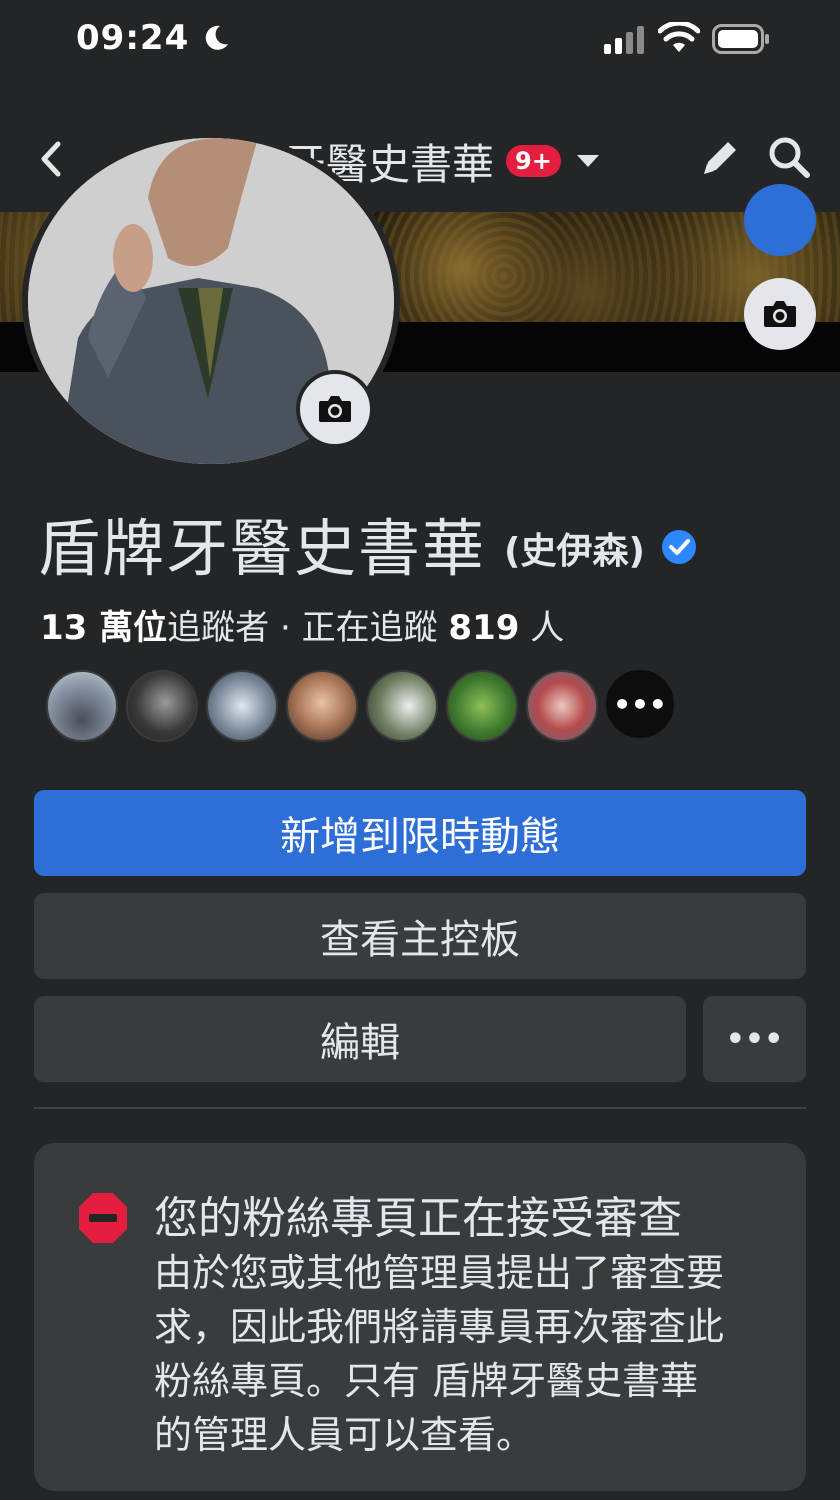  Describe the element at coordinates (542, 628) in the screenshot. I see `following-suffix: 人` at that location.